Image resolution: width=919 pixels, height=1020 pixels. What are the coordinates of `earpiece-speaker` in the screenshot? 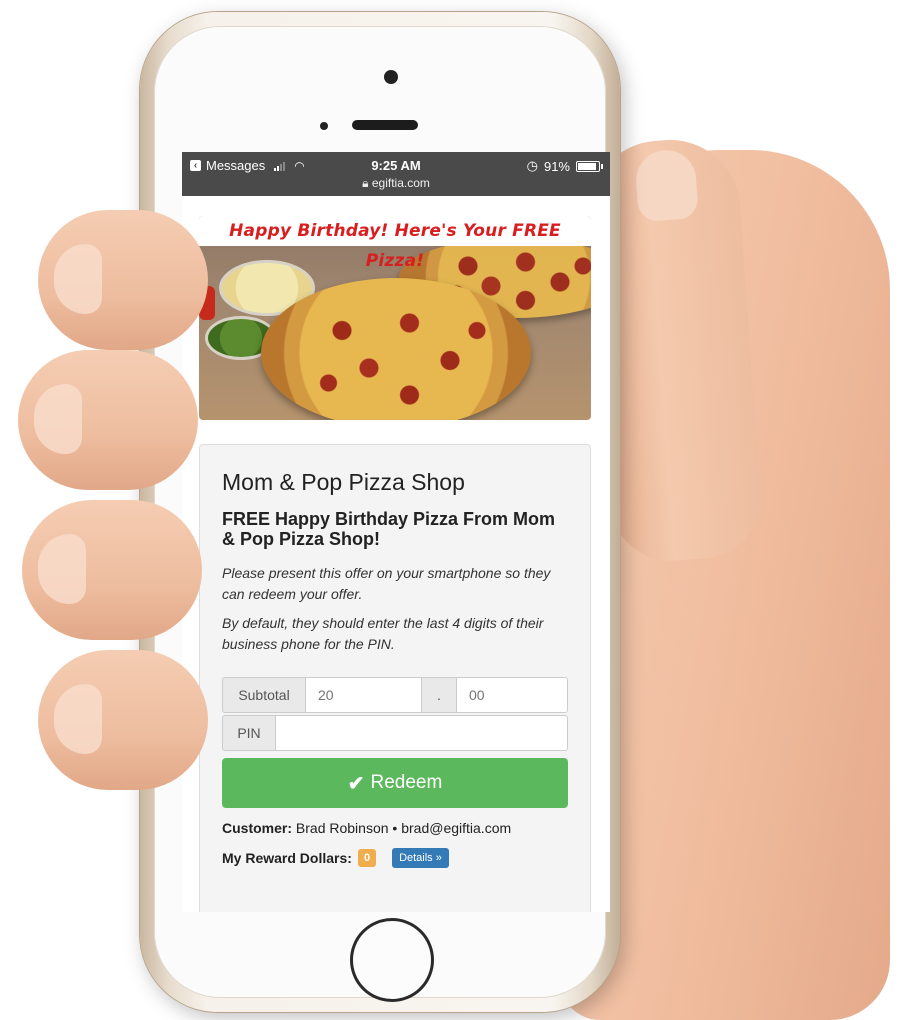 It's located at (385, 125).